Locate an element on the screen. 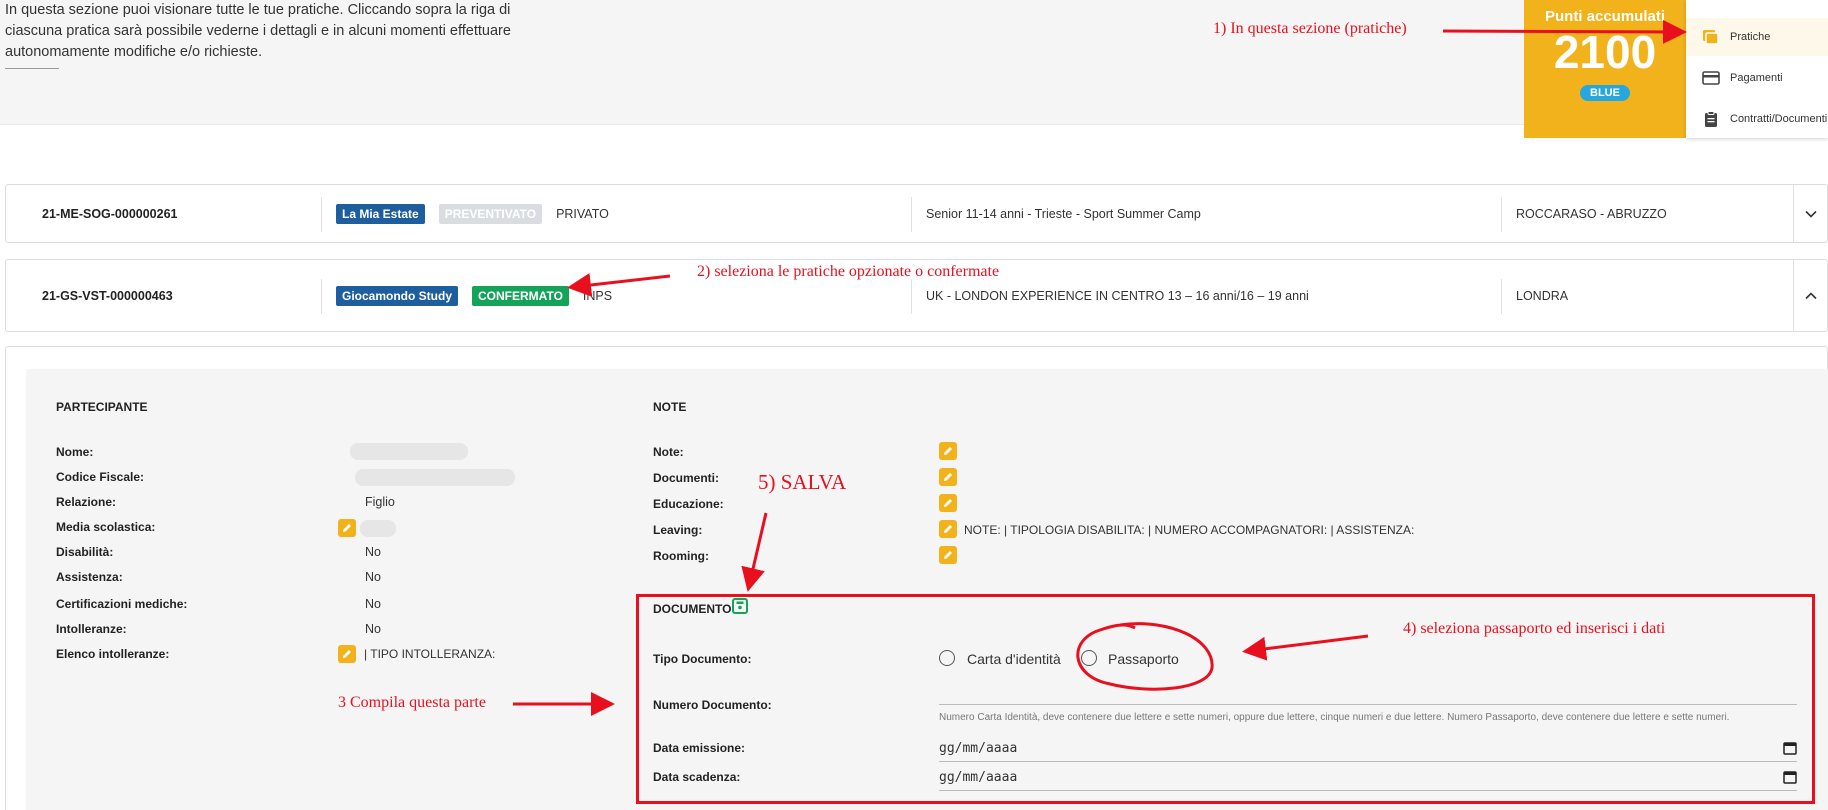 Image resolution: width=1828 pixels, height=810 pixels. label-elenco-intolleranze: Elenco intolleranze: is located at coordinates (113, 654).